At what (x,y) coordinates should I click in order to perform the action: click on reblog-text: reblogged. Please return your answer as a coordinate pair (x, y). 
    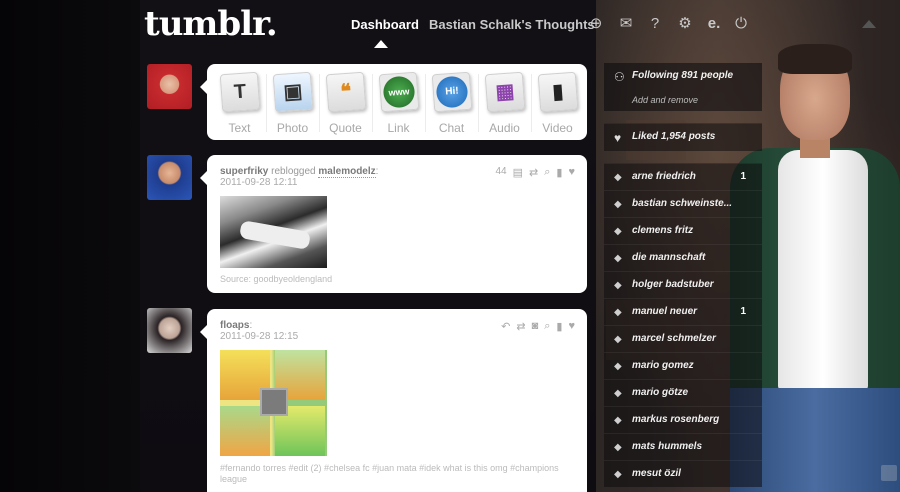
    Looking at the image, I should click on (293, 171).